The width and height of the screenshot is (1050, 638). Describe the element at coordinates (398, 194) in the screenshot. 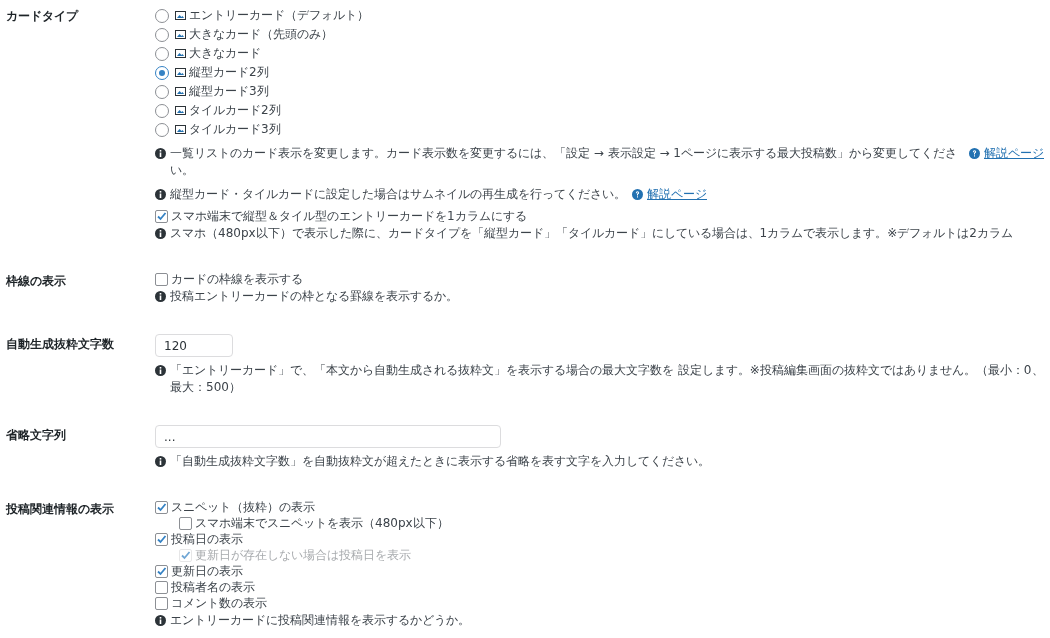

I see `help-text: 縦型カード・タイルカードに設定した場合はサムネイルの再生成を行ってください。` at that location.